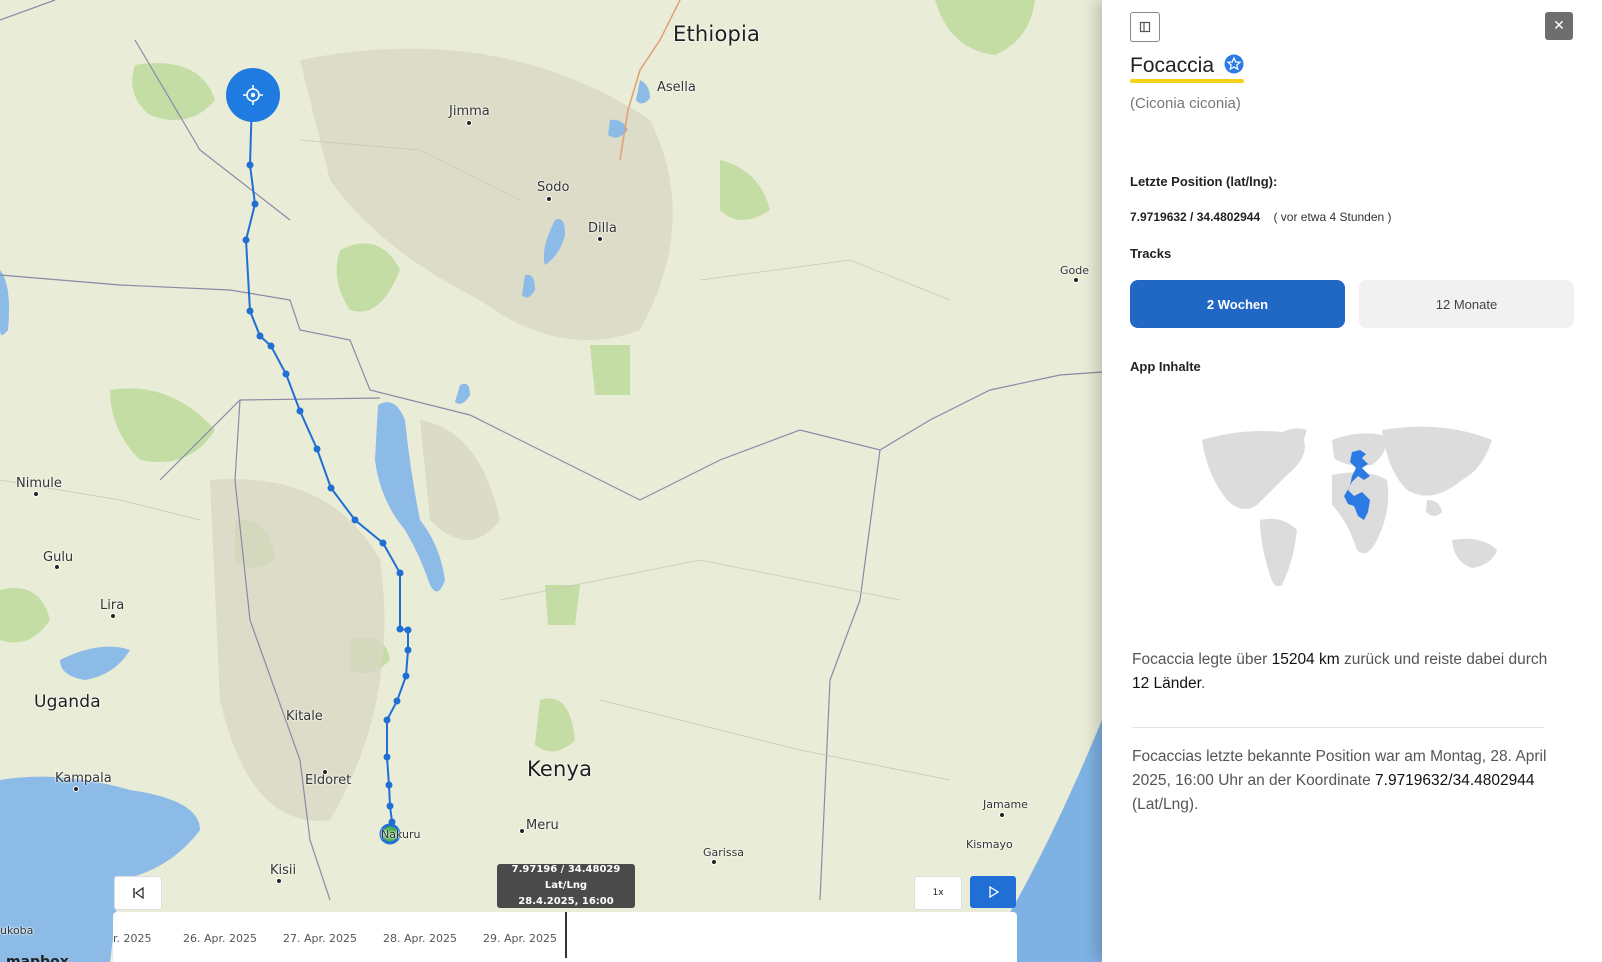 The width and height of the screenshot is (1602, 962). What do you see at coordinates (560, 769) in the screenshot?
I see `country-label-kenya: Kenya` at bounding box center [560, 769].